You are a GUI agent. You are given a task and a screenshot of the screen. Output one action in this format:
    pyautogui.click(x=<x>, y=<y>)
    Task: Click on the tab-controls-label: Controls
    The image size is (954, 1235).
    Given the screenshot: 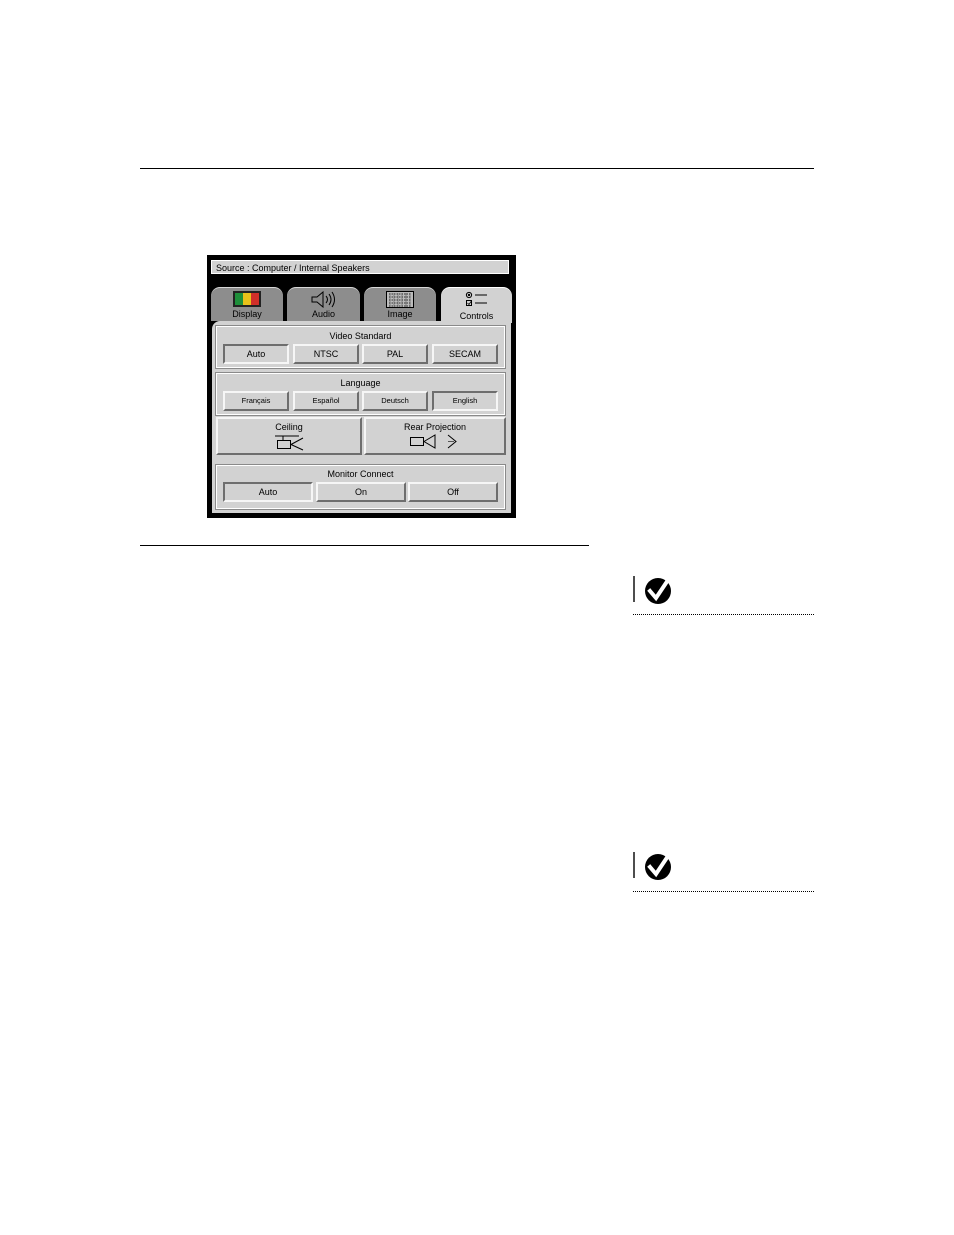 What is the action you would take?
    pyautogui.click(x=476, y=316)
    